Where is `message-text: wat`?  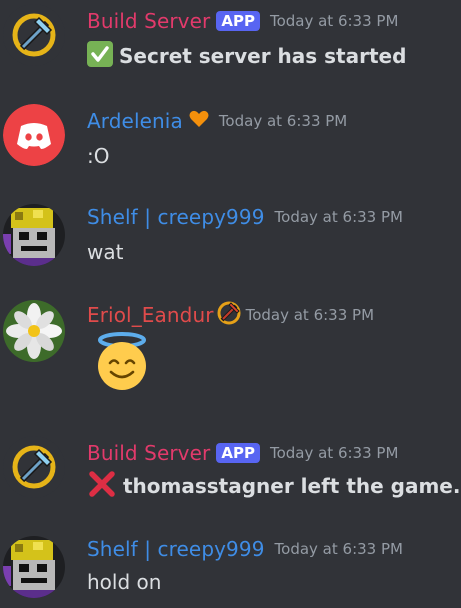
message-text: wat is located at coordinates (105, 252).